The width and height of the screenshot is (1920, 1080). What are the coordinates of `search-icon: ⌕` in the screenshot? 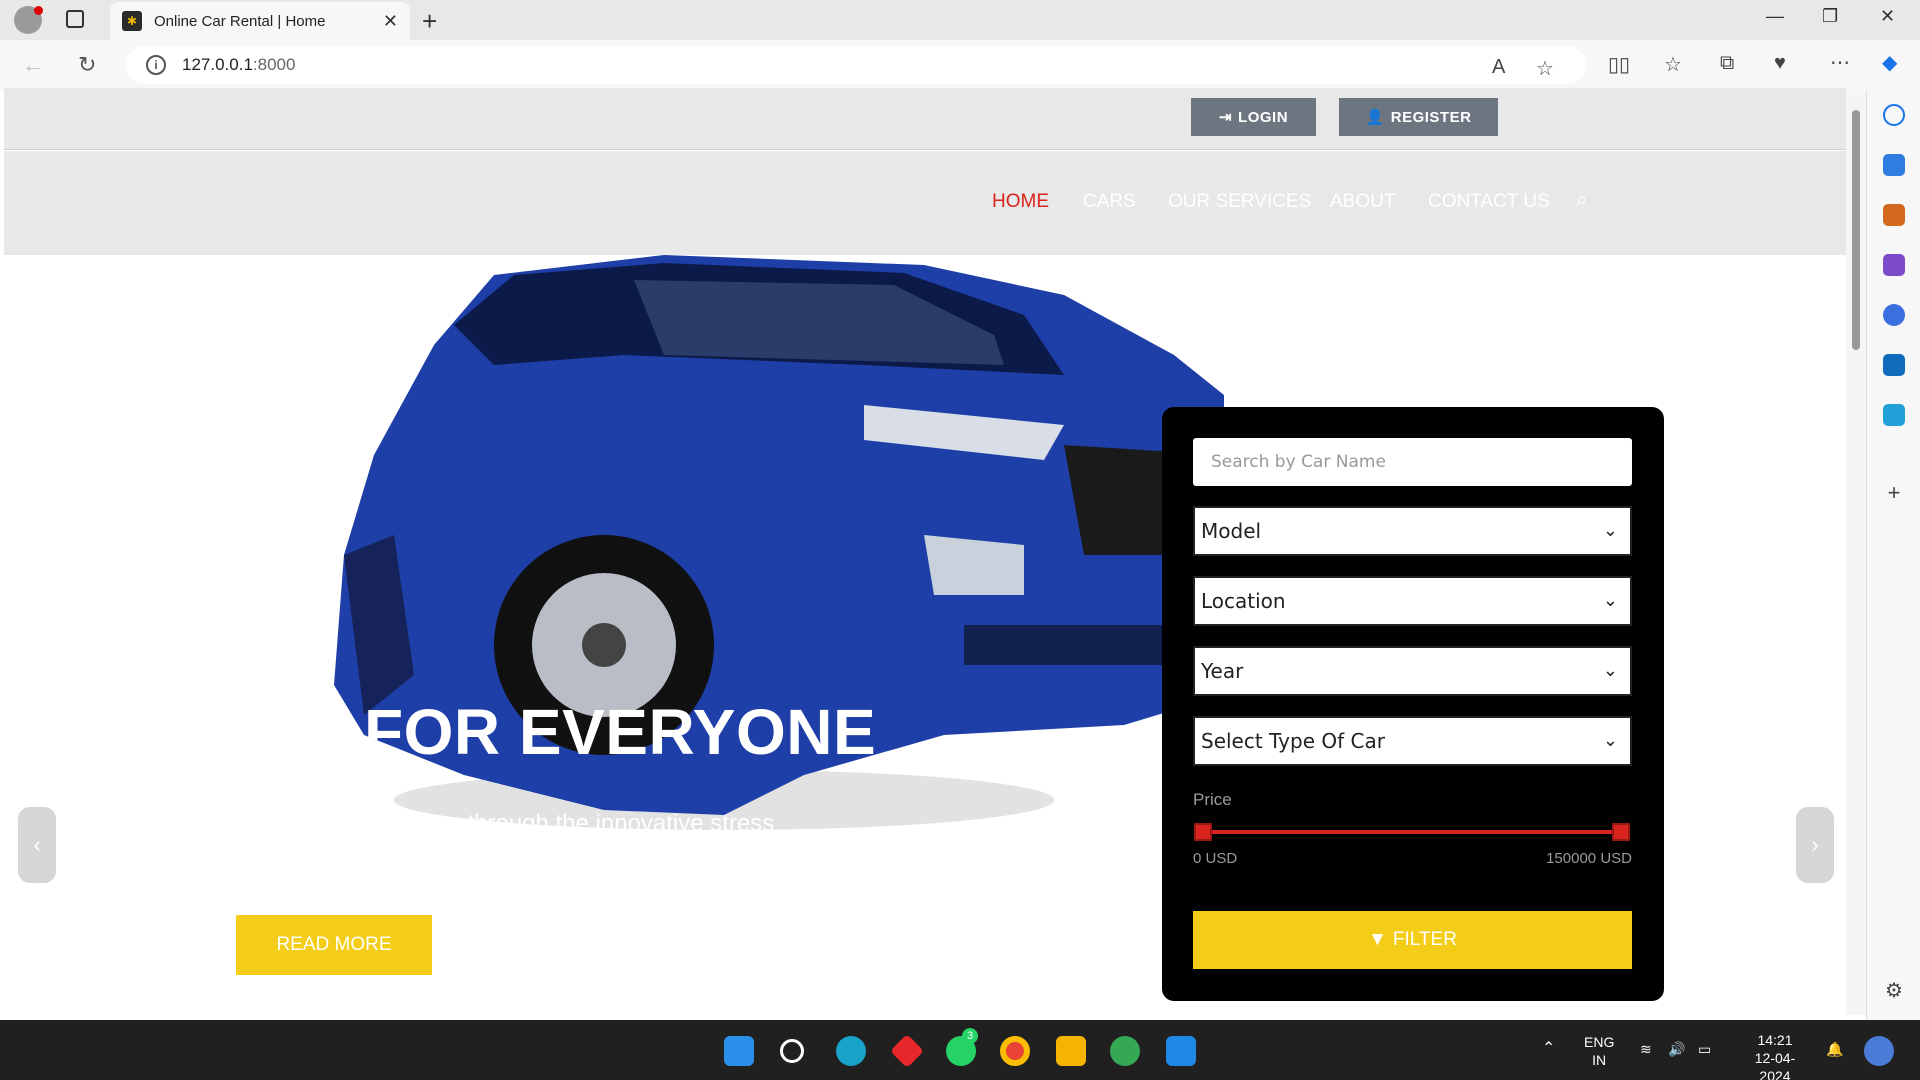 It's located at (1581, 200).